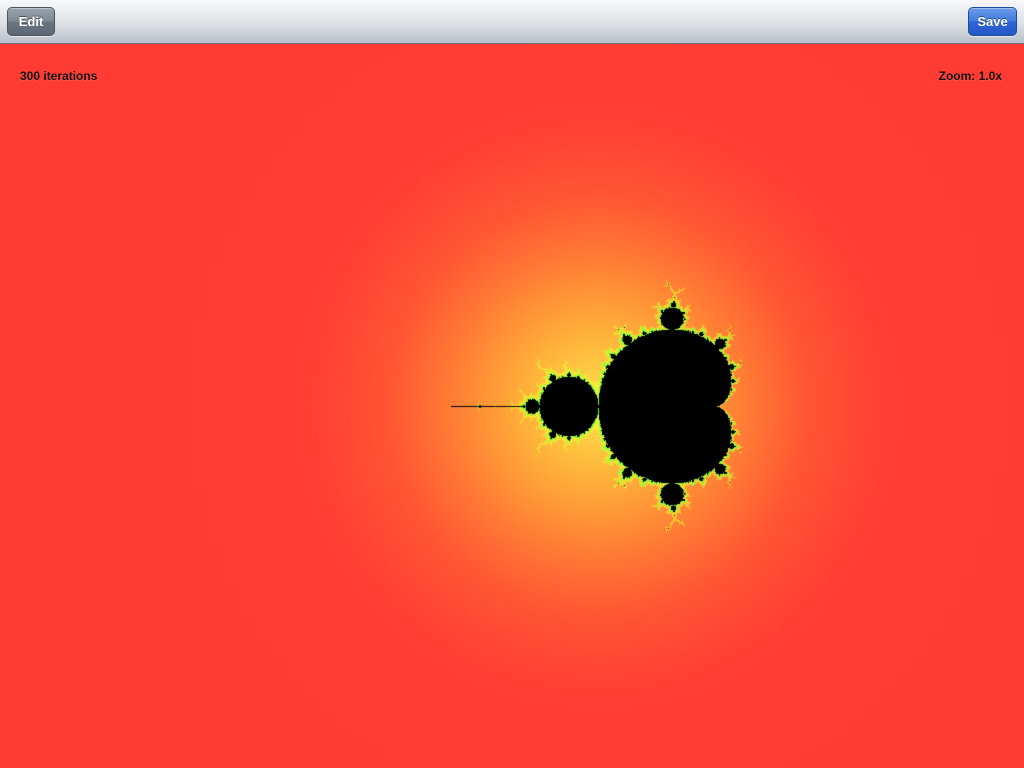  I want to click on navigation-bar: Edit Save, so click(512, 22).